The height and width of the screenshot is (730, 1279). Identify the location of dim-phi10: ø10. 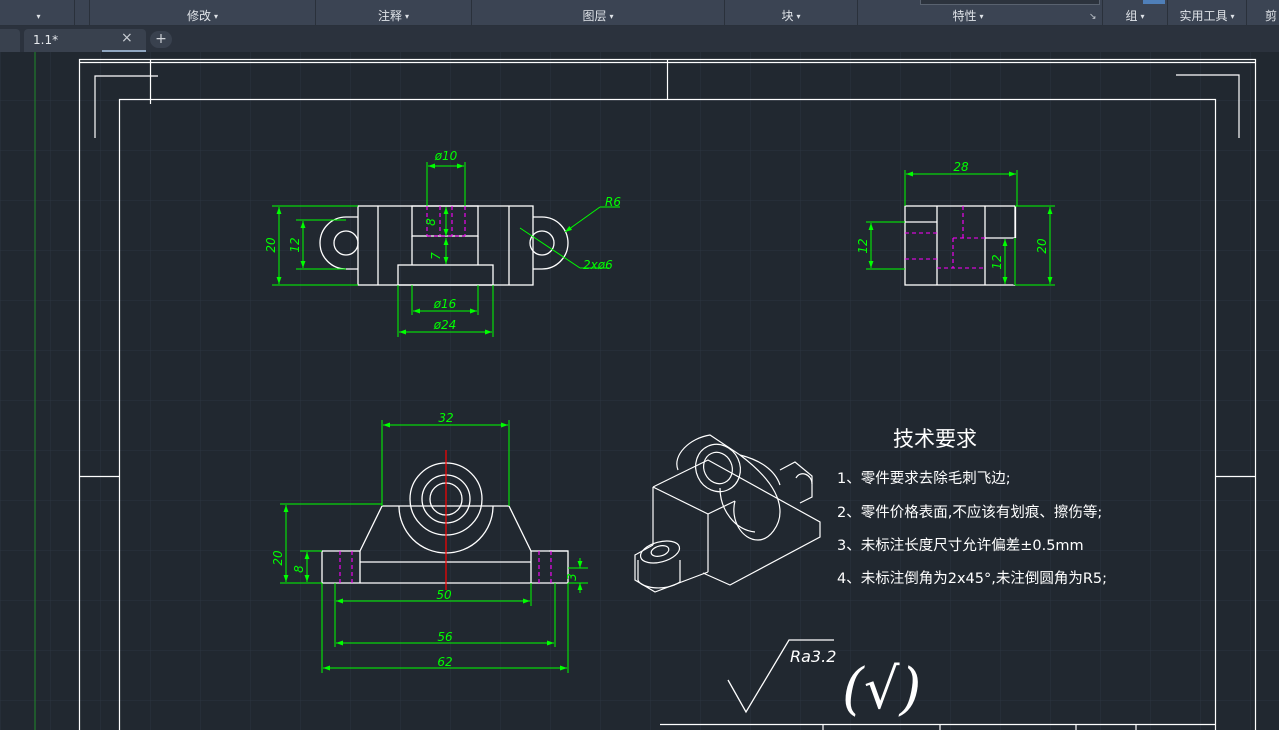
(446, 156).